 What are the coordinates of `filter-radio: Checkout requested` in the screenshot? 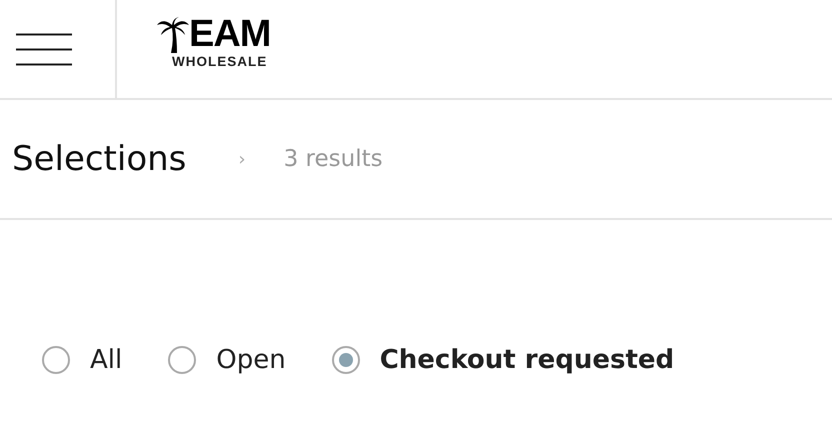 It's located at (503, 360).